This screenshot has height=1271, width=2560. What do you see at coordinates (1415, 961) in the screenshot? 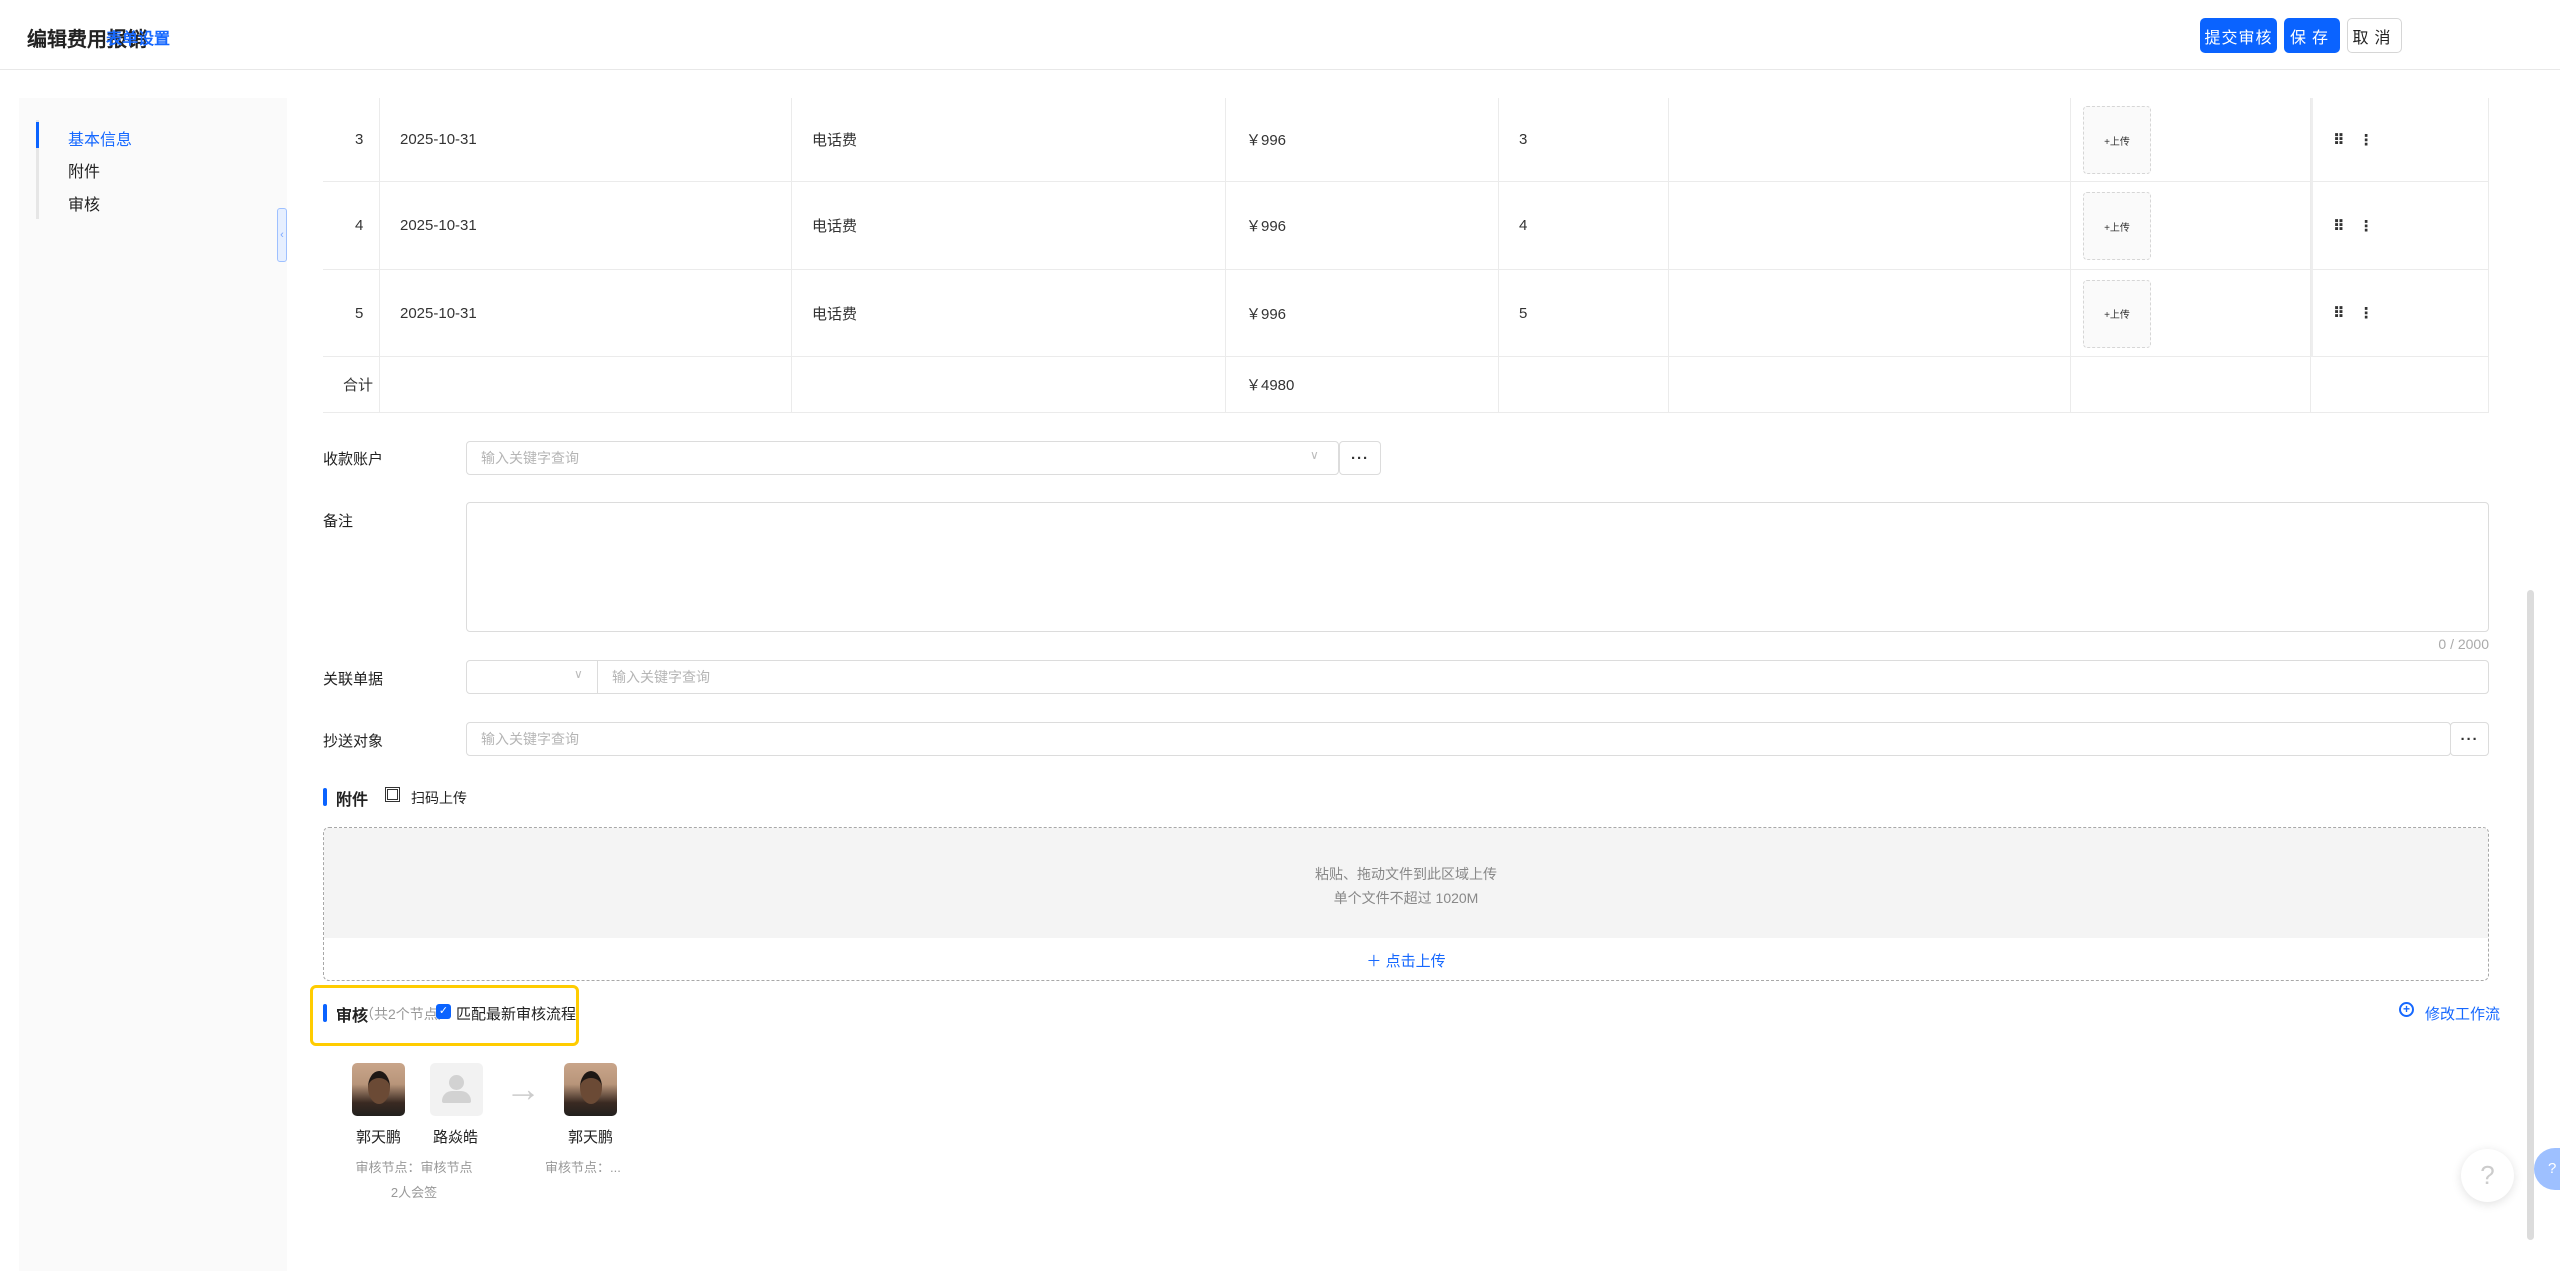
I see `click-upload-label: 点击上传` at bounding box center [1415, 961].